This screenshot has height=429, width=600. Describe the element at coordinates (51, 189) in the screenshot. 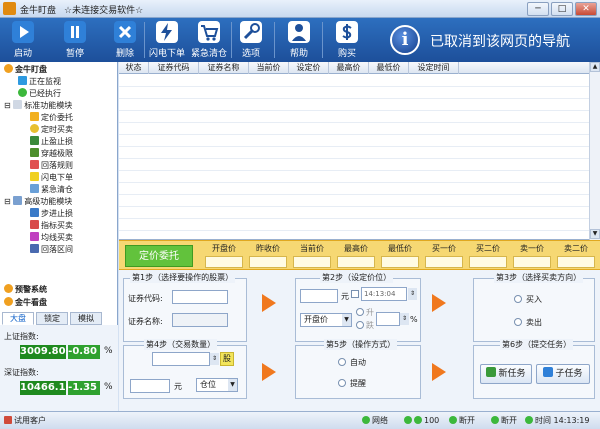

I see `tree-item-emergency-clear: 紧急清仓` at that location.